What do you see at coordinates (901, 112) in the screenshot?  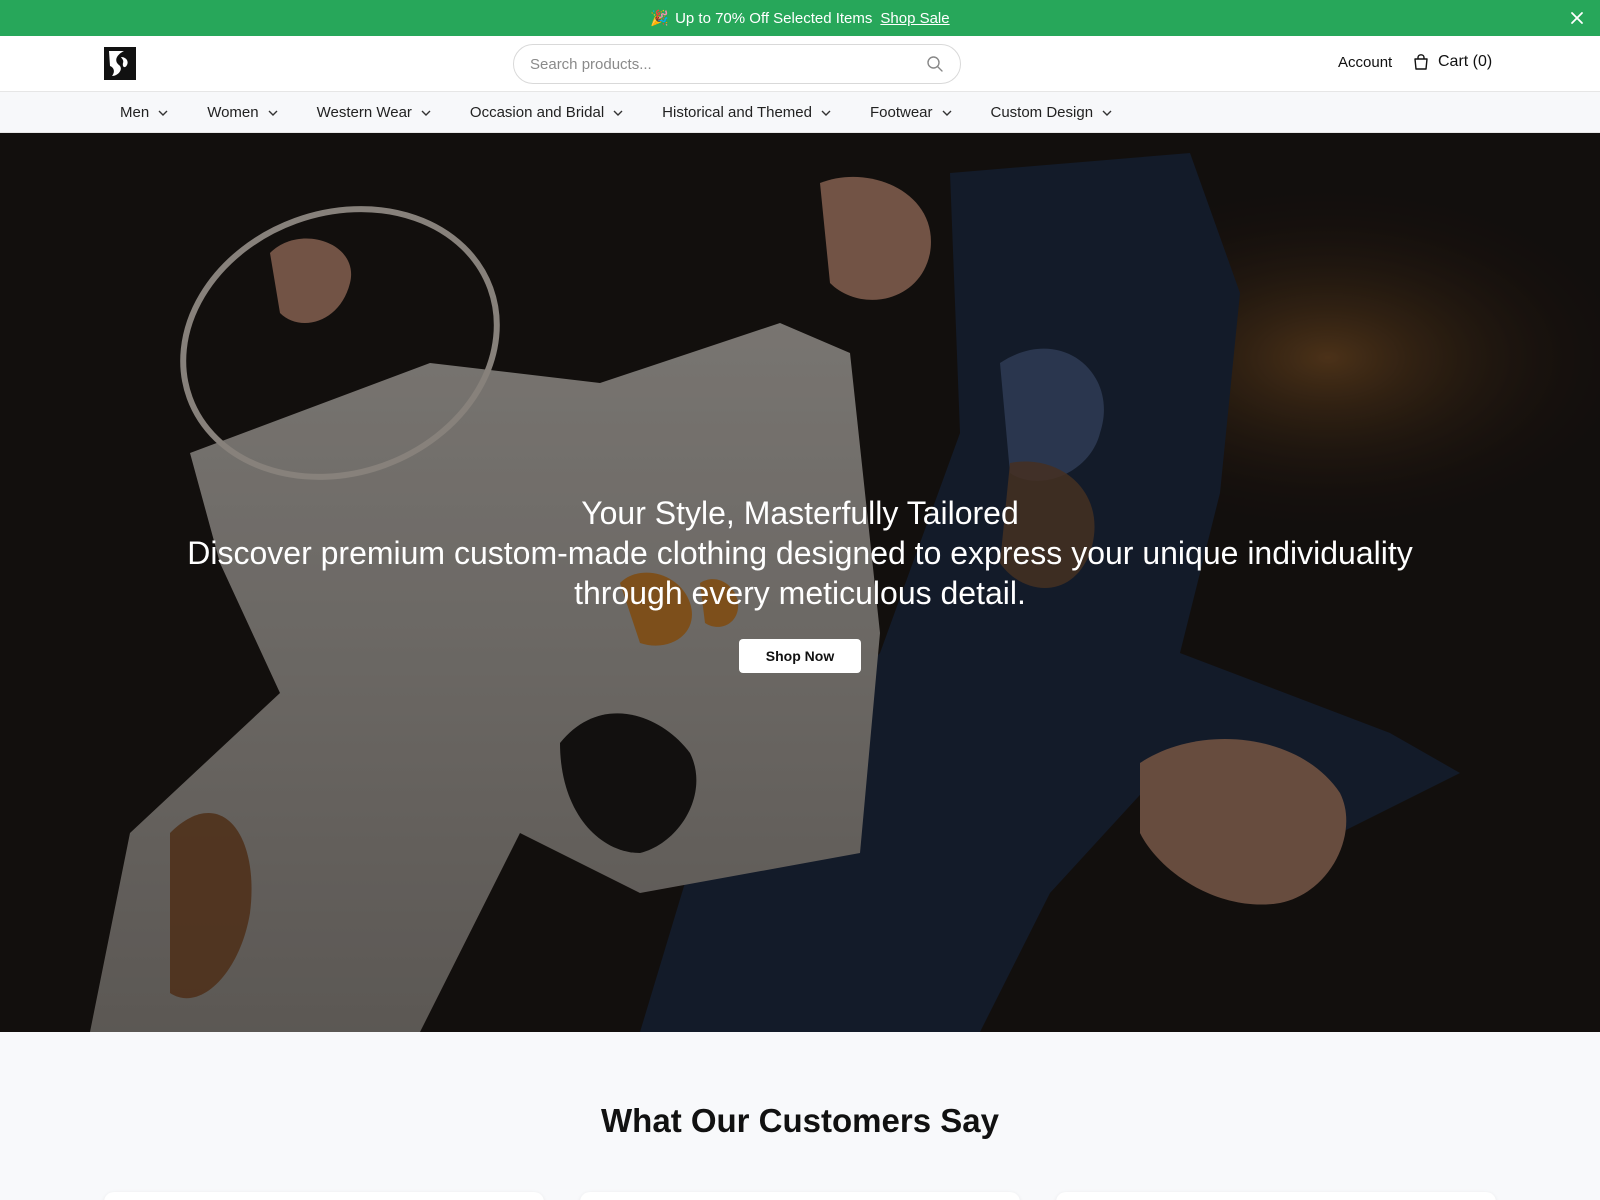 I see `nav-item-label: Footwear` at bounding box center [901, 112].